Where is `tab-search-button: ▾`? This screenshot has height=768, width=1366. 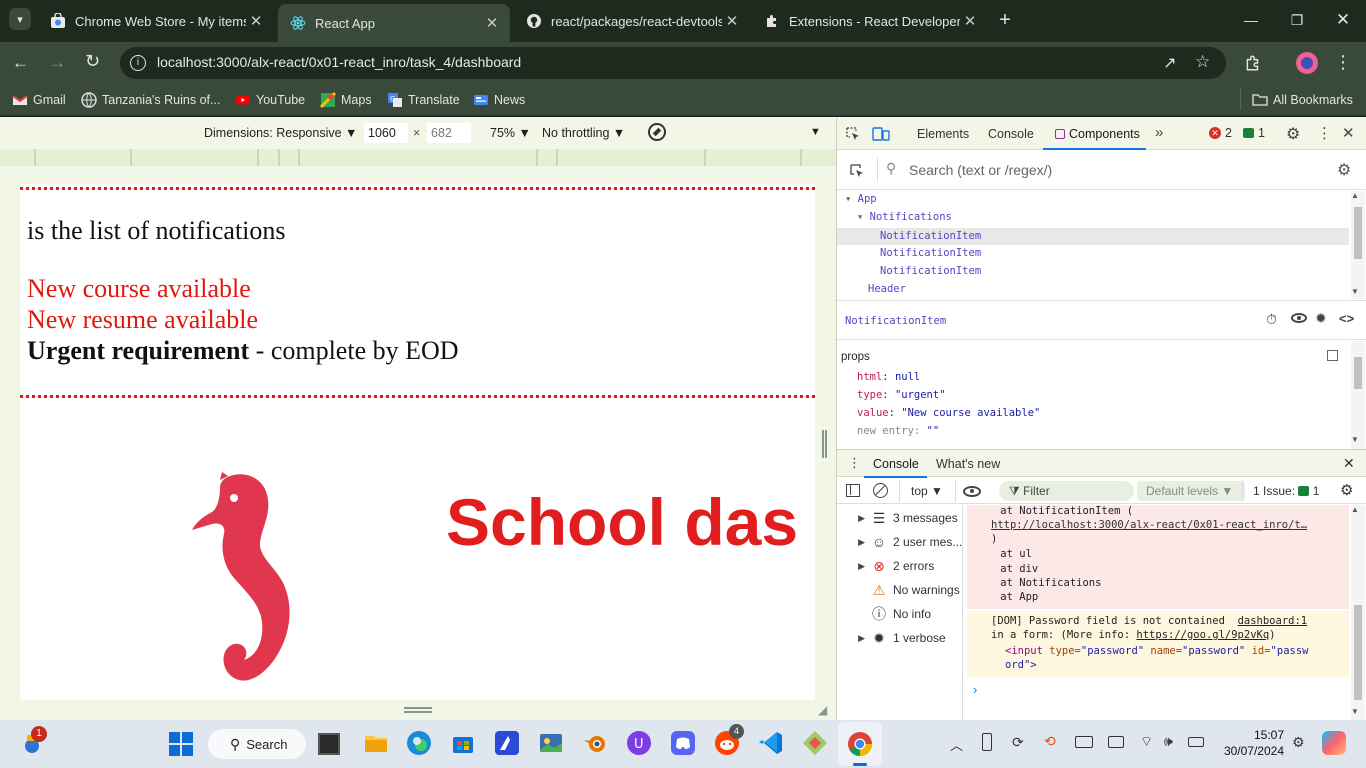
tab-search-button: ▾ is located at coordinates (20, 19).